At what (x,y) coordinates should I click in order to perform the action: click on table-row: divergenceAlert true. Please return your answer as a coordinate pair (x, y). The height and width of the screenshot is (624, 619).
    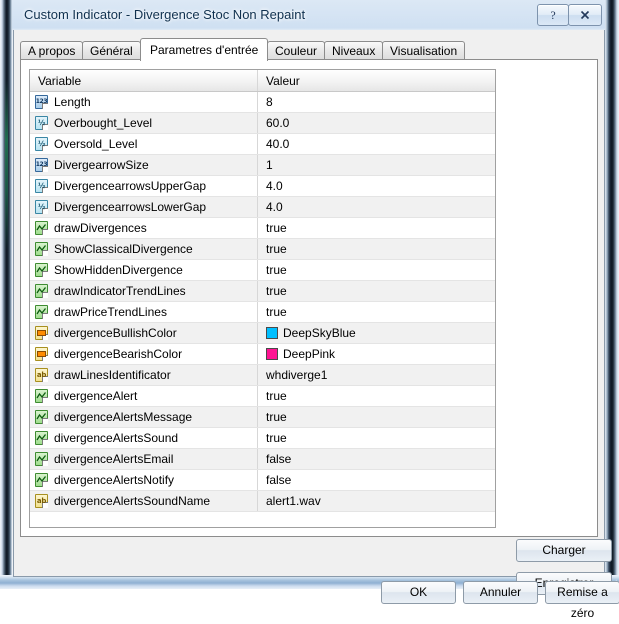
    Looking at the image, I should click on (262, 396).